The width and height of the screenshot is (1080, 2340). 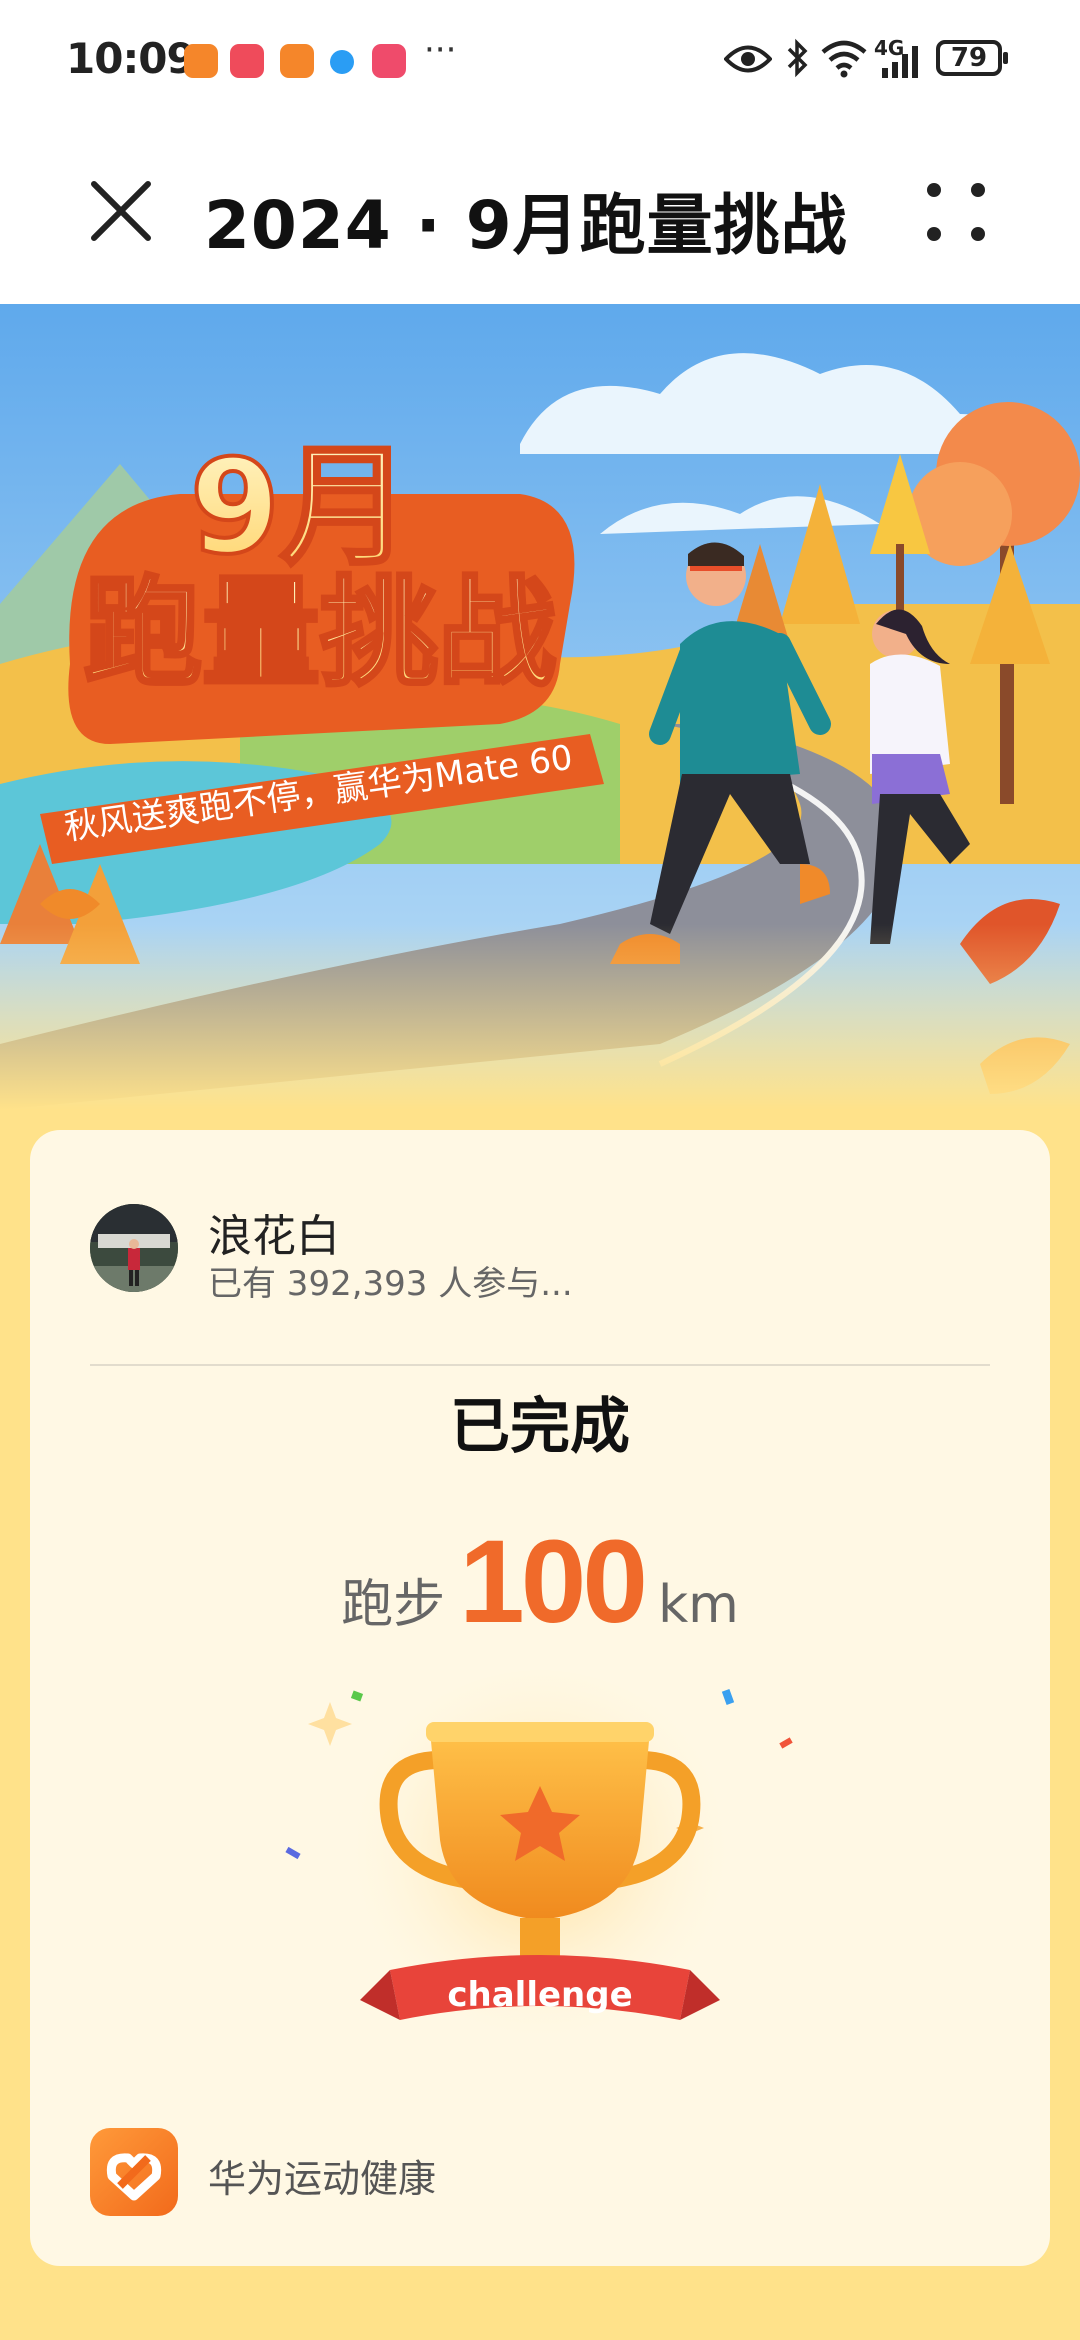 What do you see at coordinates (797, 58) in the screenshot?
I see `bluetooth-icon` at bounding box center [797, 58].